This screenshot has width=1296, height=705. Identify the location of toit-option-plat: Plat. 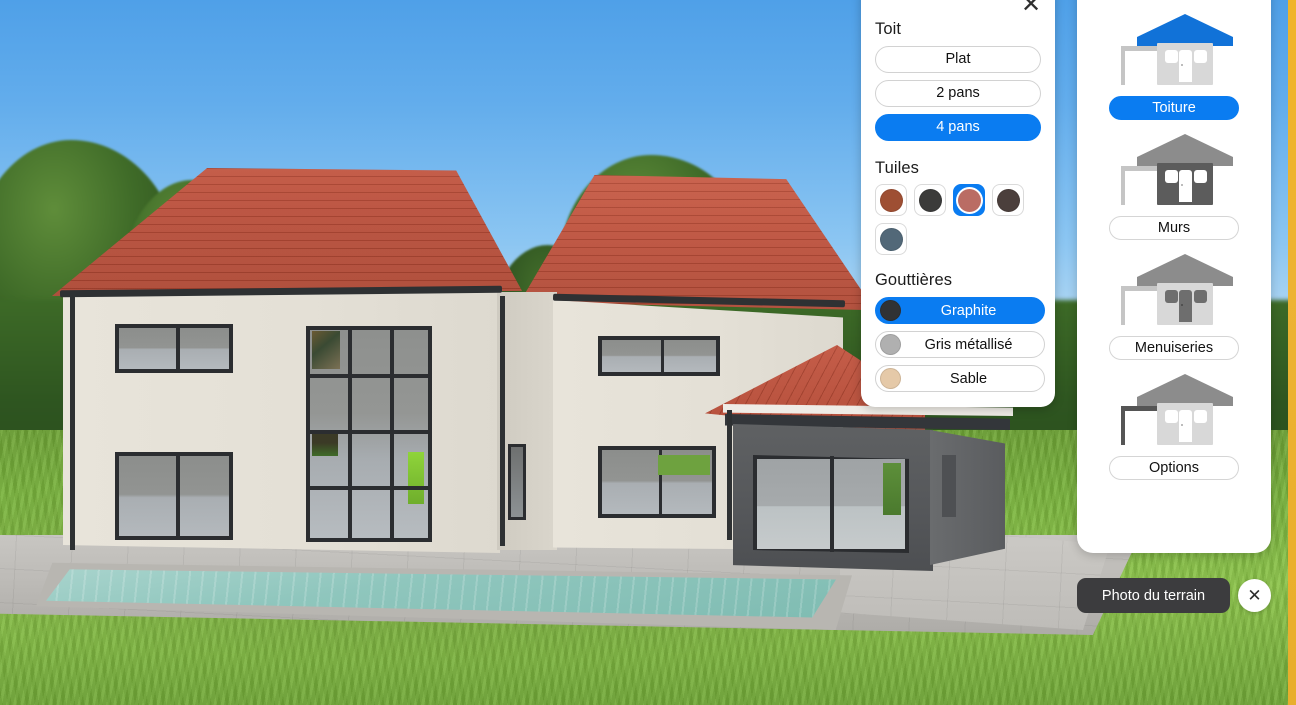
(958, 59).